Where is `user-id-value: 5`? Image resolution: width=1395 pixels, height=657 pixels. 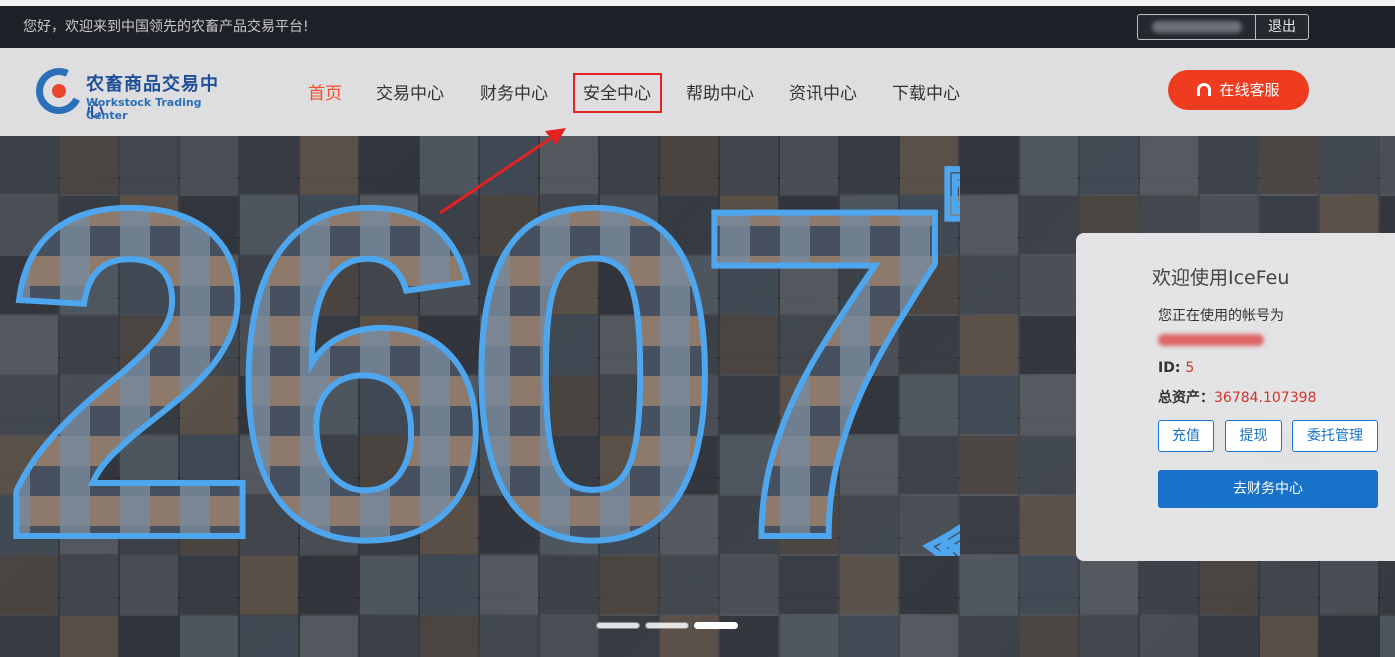
user-id-value: 5 is located at coordinates (1190, 368).